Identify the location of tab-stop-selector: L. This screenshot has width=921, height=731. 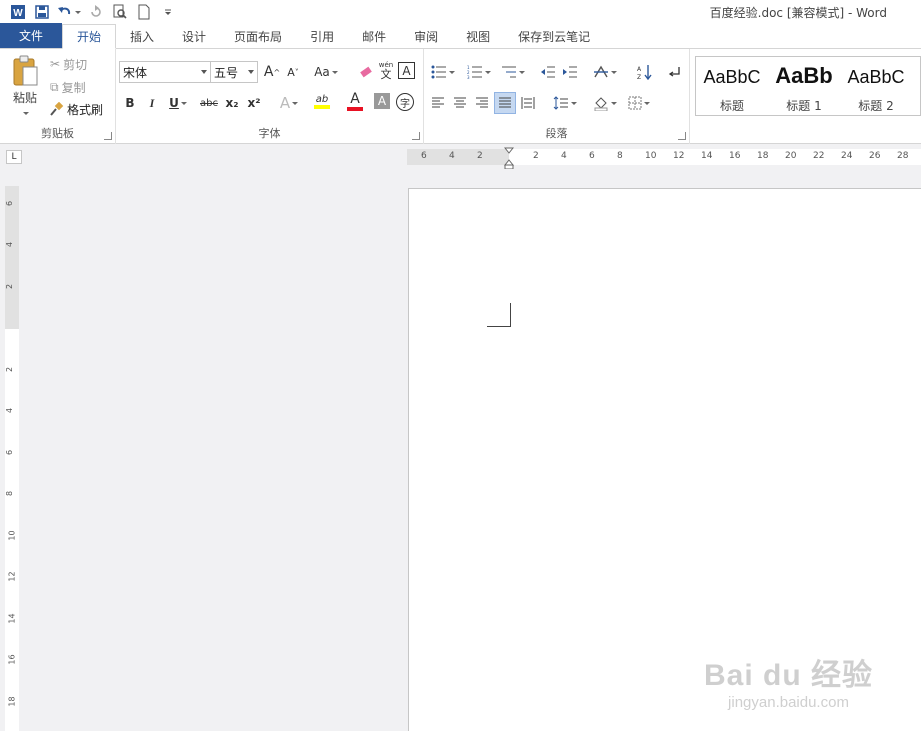
(14, 157).